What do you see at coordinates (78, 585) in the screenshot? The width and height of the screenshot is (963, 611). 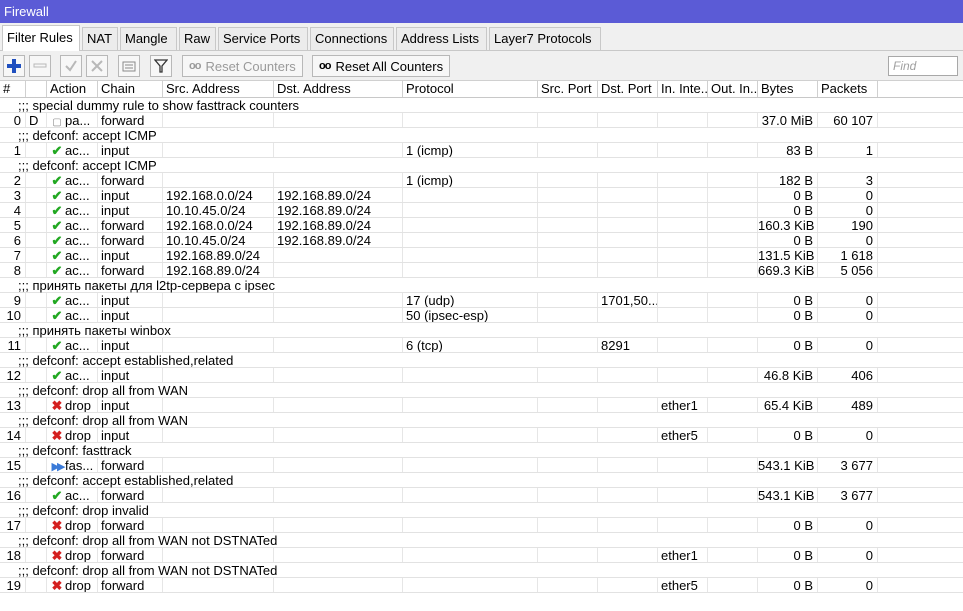 I see `rule-action-label: drop` at bounding box center [78, 585].